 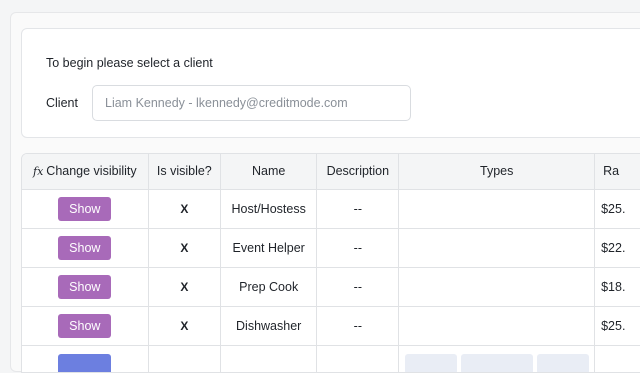 I want to click on table-row: Show X Event Helper -- $22., so click(x=331, y=247).